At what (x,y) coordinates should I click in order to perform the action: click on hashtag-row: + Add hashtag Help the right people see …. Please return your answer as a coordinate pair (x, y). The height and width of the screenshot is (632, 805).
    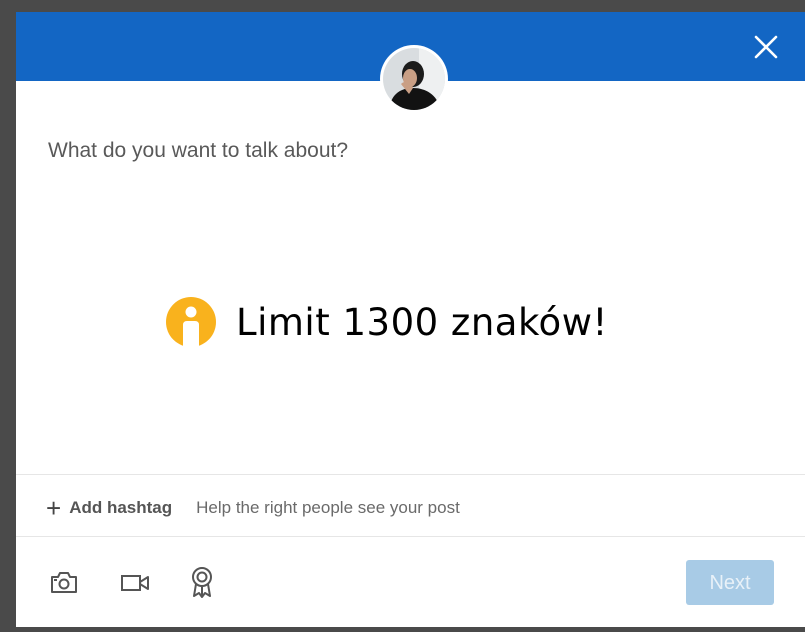
    Looking at the image, I should click on (253, 508).